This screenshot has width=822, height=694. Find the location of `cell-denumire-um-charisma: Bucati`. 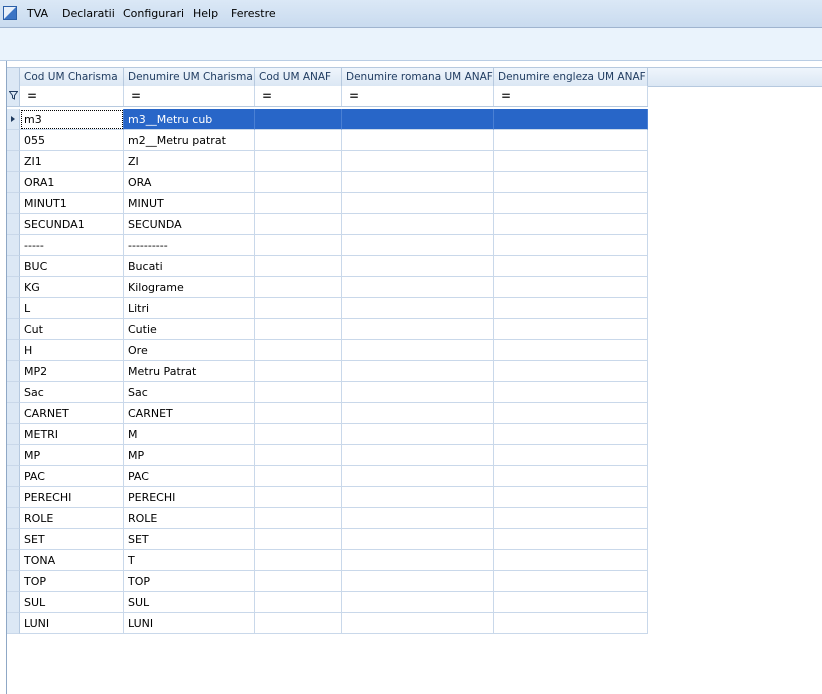

cell-denumire-um-charisma: Bucati is located at coordinates (189, 266).